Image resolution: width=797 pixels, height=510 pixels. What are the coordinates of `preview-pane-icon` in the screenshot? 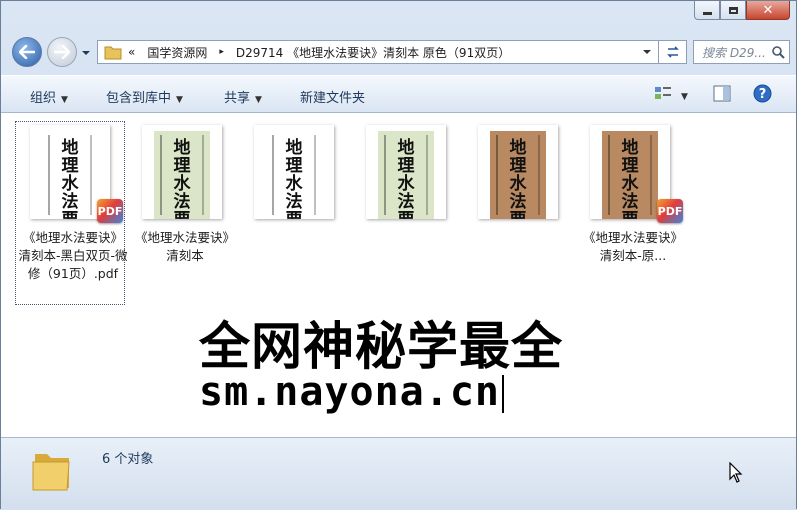 It's located at (722, 93).